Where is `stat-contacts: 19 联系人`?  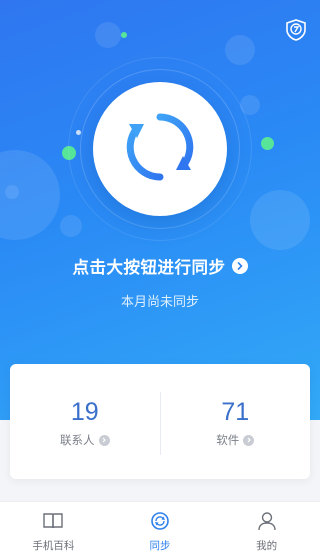
stat-contacts: 19 联系人 is located at coordinates (85, 421).